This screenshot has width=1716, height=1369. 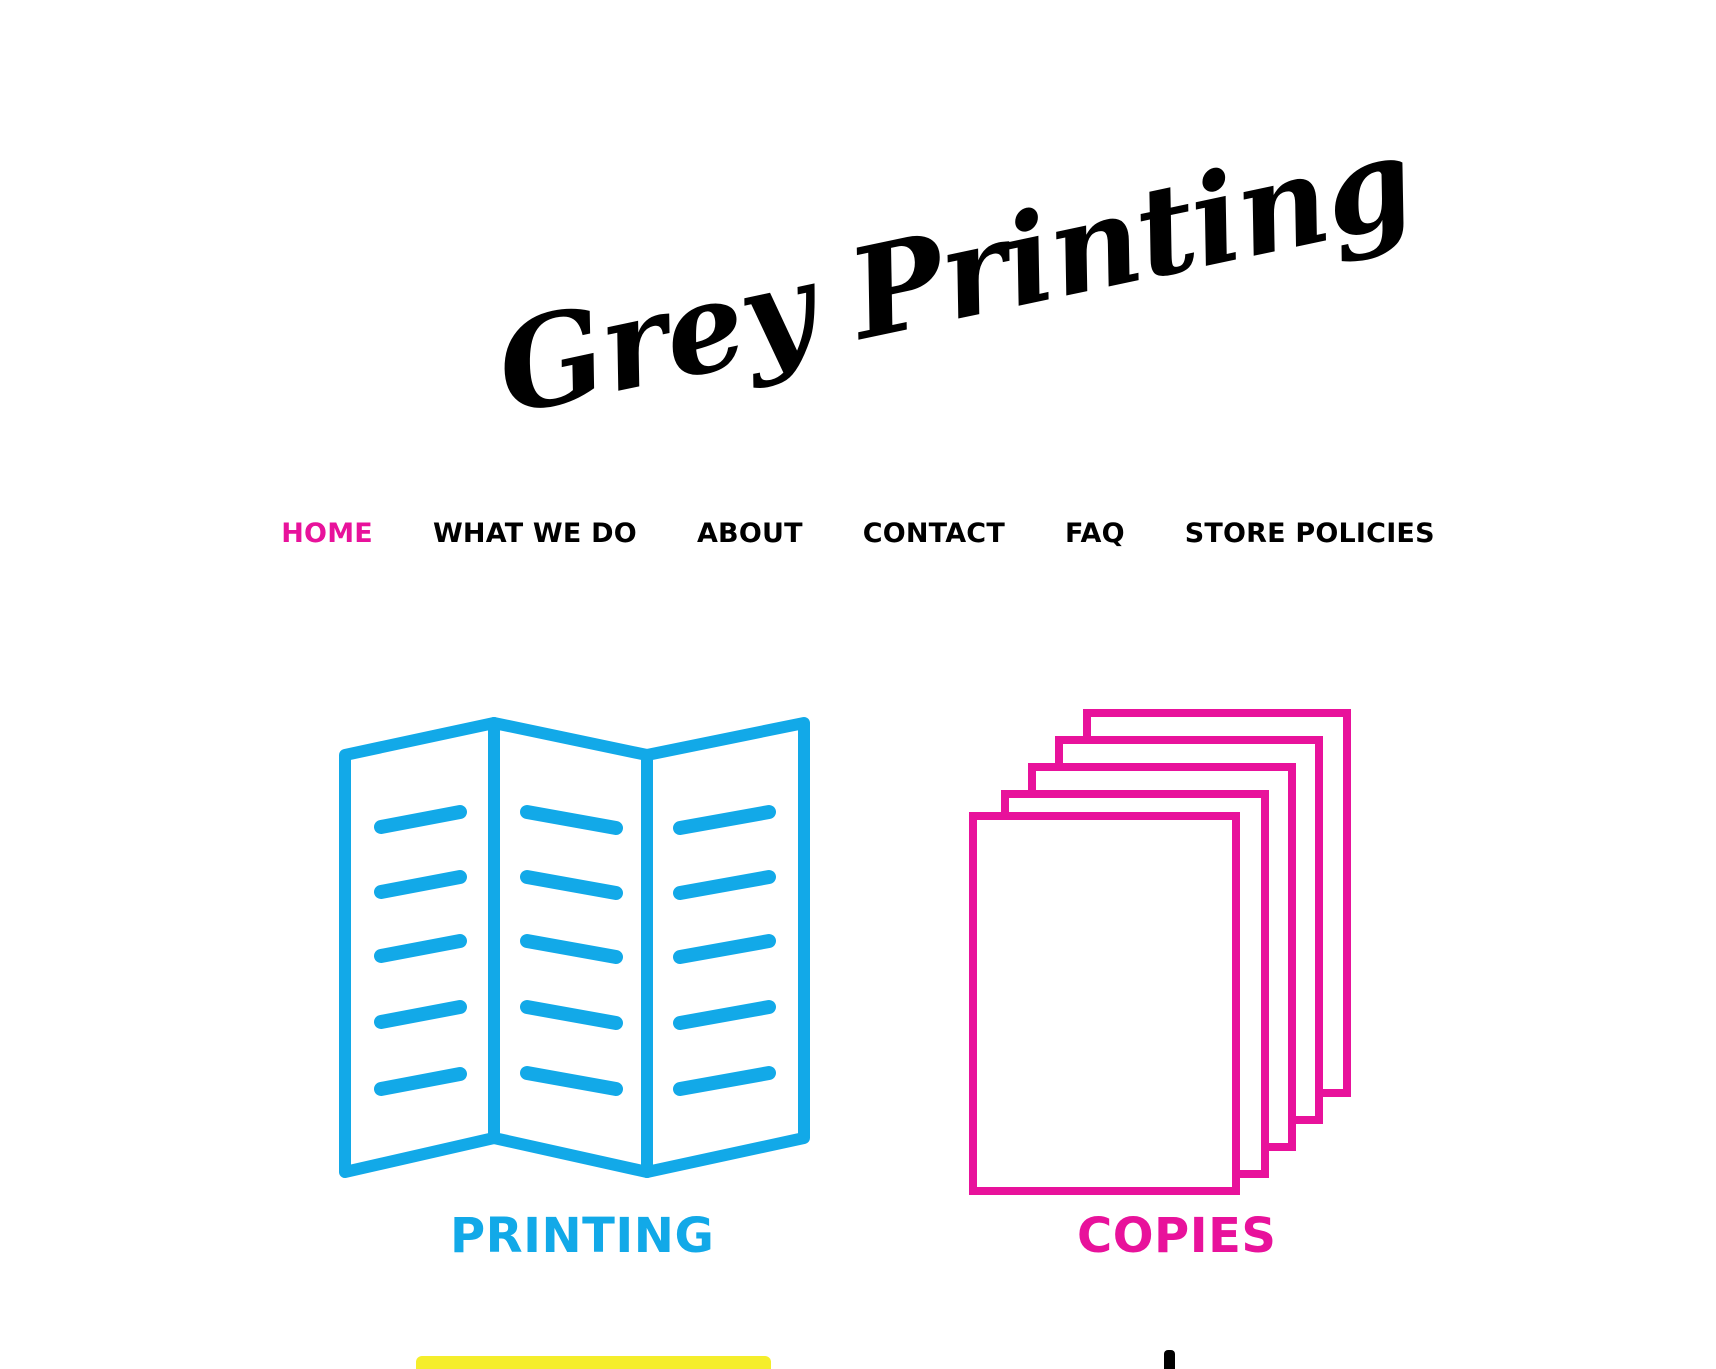 What do you see at coordinates (535, 533) in the screenshot?
I see `nav-item-what-we-do: WHAT WE DO` at bounding box center [535, 533].